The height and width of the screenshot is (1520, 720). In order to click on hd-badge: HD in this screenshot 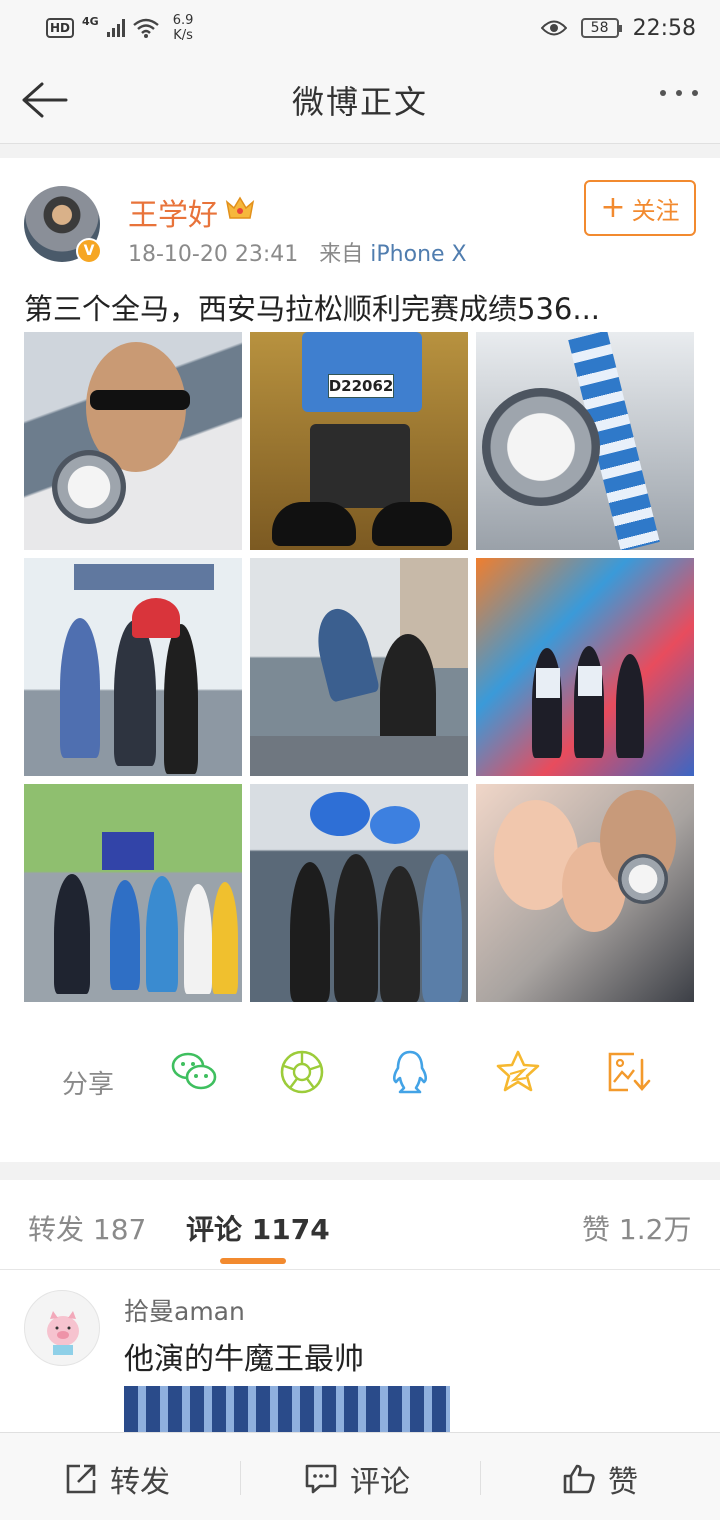, I will do `click(60, 28)`.